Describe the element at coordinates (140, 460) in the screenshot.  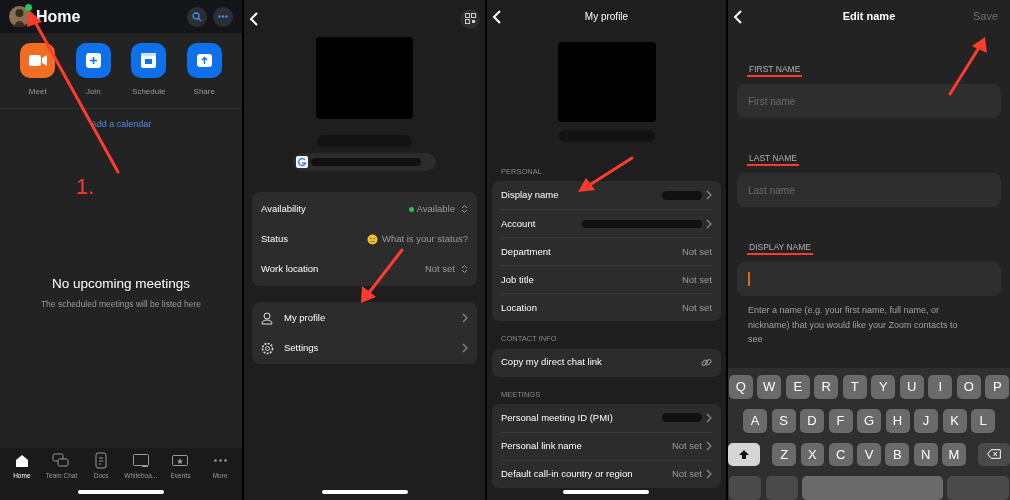
I see `whiteboard-icon` at that location.